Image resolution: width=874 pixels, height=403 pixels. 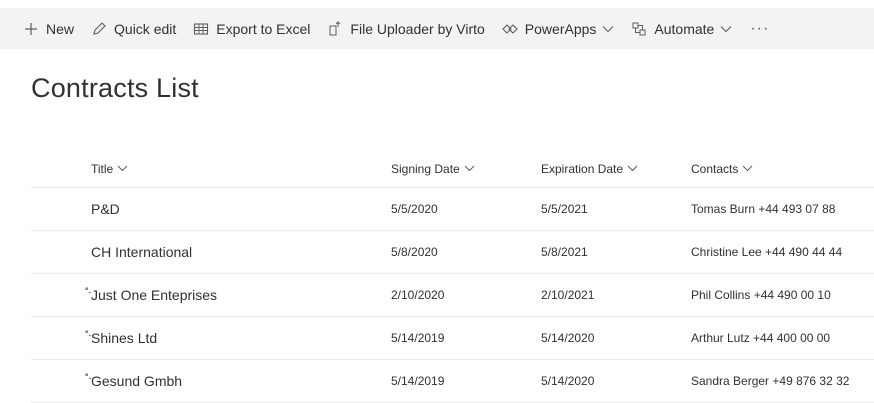 I want to click on row-contacts: Christine Lee +44 490 44 44, so click(x=767, y=252).